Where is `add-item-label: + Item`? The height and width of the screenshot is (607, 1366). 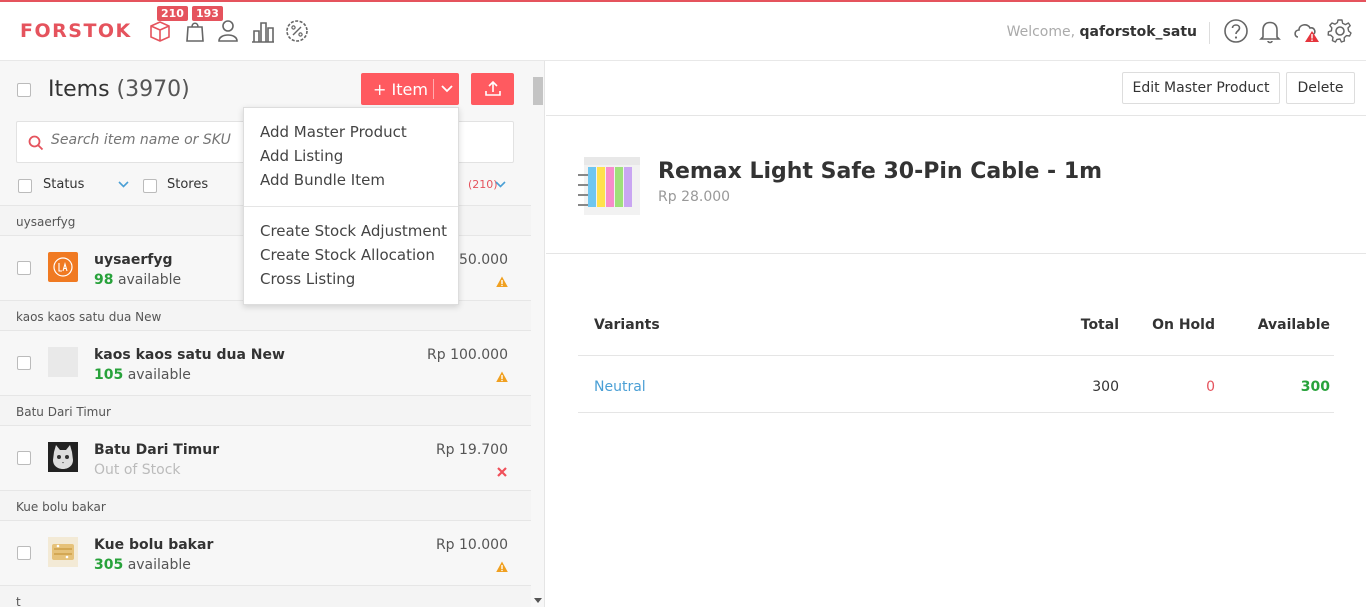
add-item-label: + Item is located at coordinates (400, 89).